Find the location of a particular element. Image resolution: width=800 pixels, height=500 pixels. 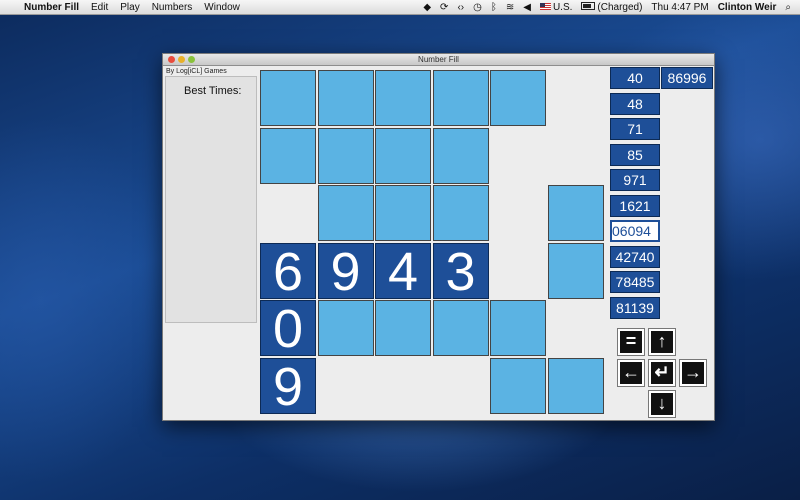

number-word-button: 1621 is located at coordinates (635, 205).